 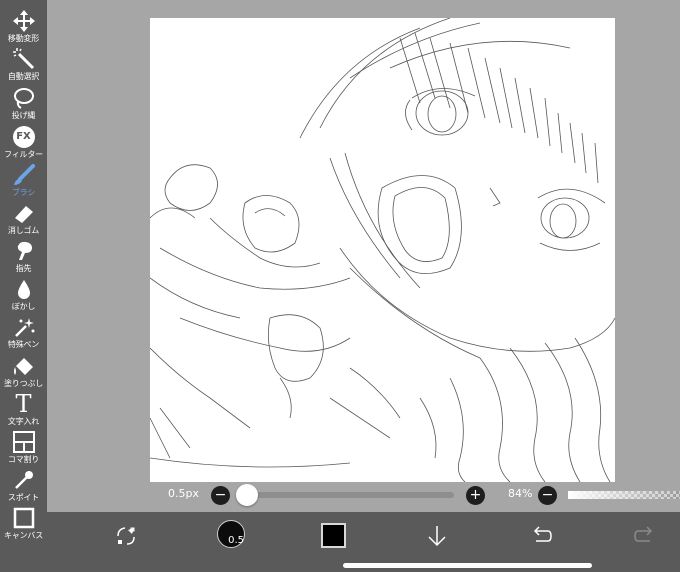 I want to click on tool-eyedropper: スポイト, so click(x=23, y=486).